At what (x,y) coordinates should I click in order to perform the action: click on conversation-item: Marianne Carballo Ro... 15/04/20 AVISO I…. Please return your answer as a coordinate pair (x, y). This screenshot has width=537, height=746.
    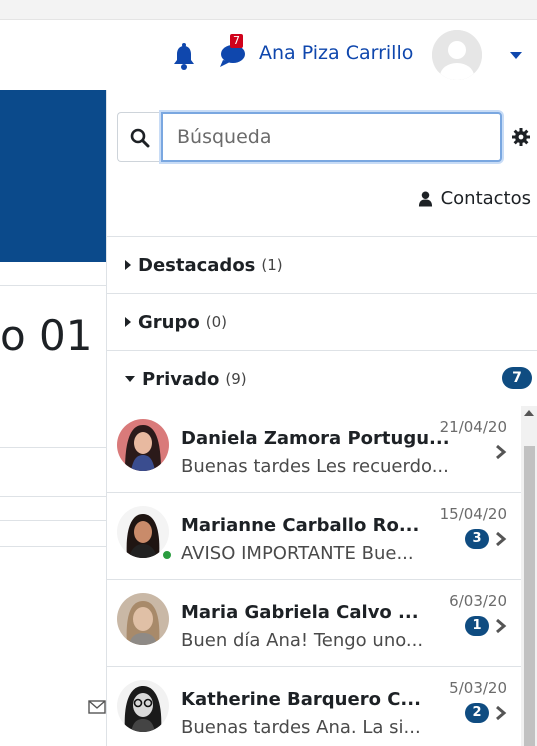
    Looking at the image, I should click on (314, 536).